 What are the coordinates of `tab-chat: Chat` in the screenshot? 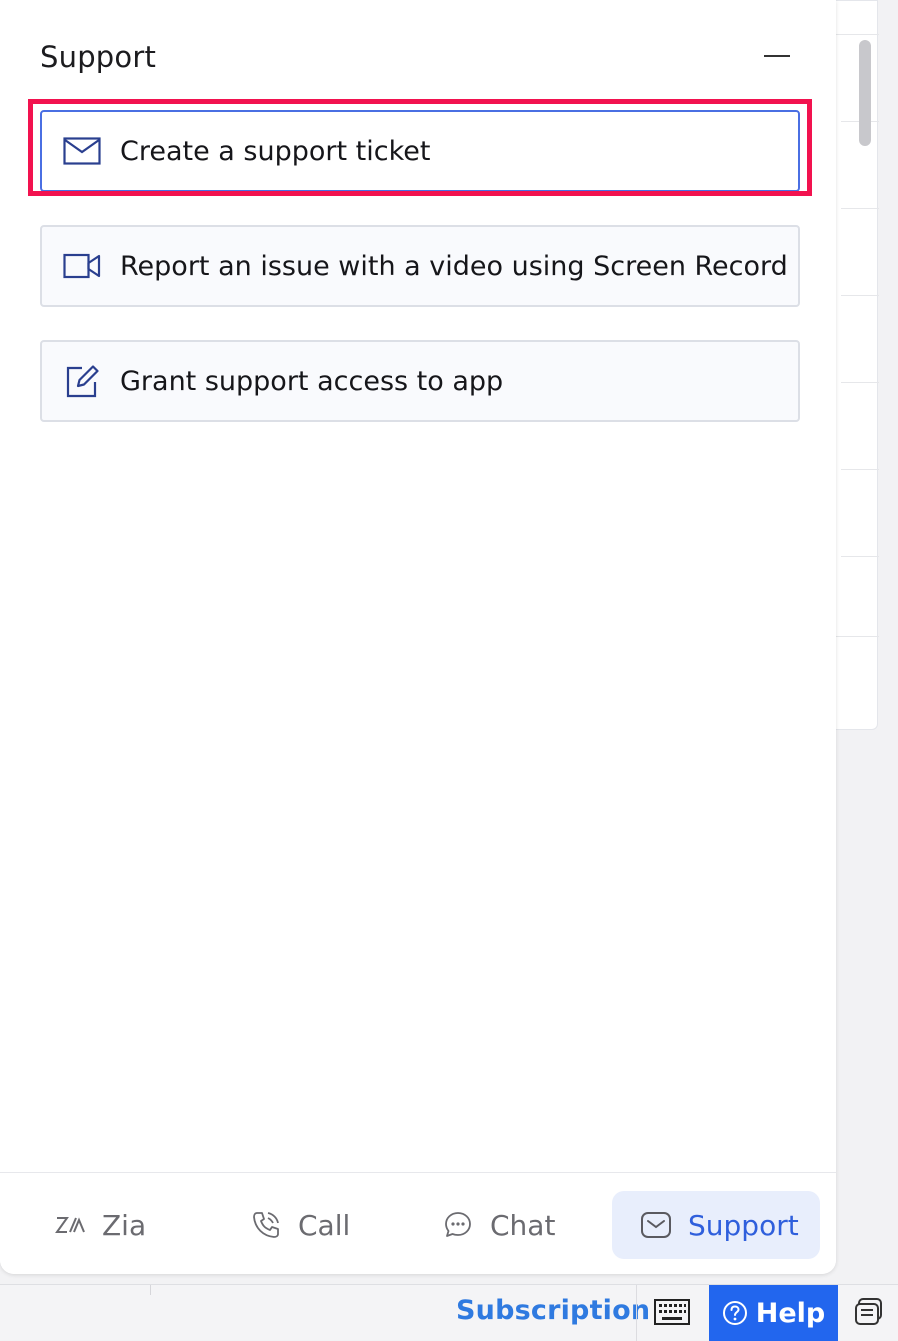 It's located at (512, 1225).